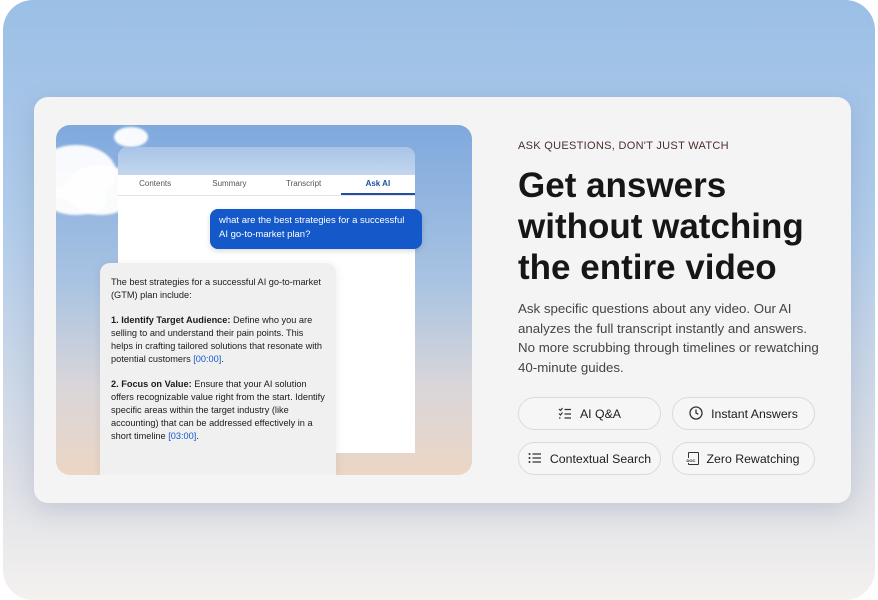 This screenshot has width=878, height=600. I want to click on tab-transcript: Transcript, so click(304, 185).